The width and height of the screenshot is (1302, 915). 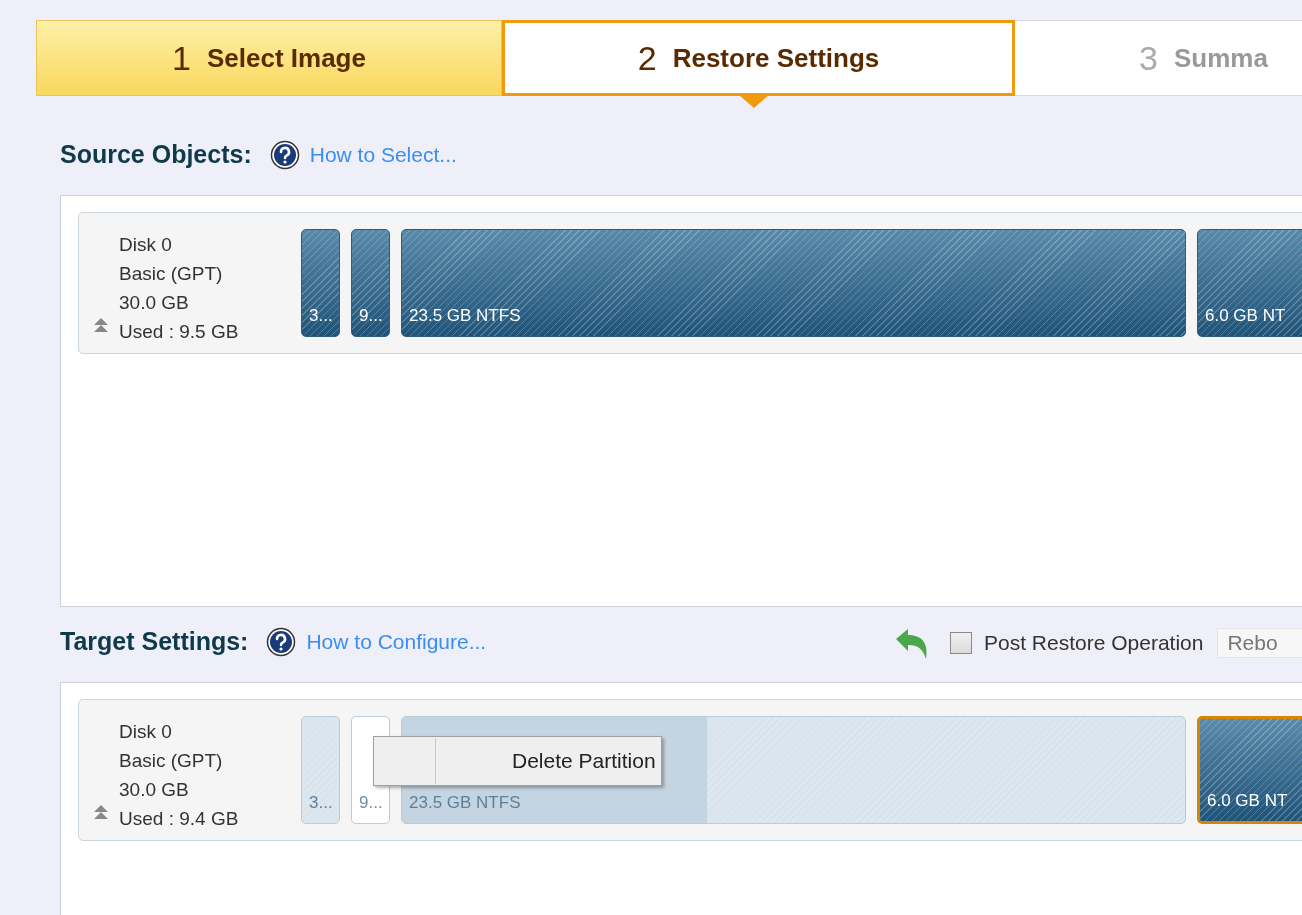 What do you see at coordinates (754, 101) in the screenshot?
I see `step-pointer-icon` at bounding box center [754, 101].